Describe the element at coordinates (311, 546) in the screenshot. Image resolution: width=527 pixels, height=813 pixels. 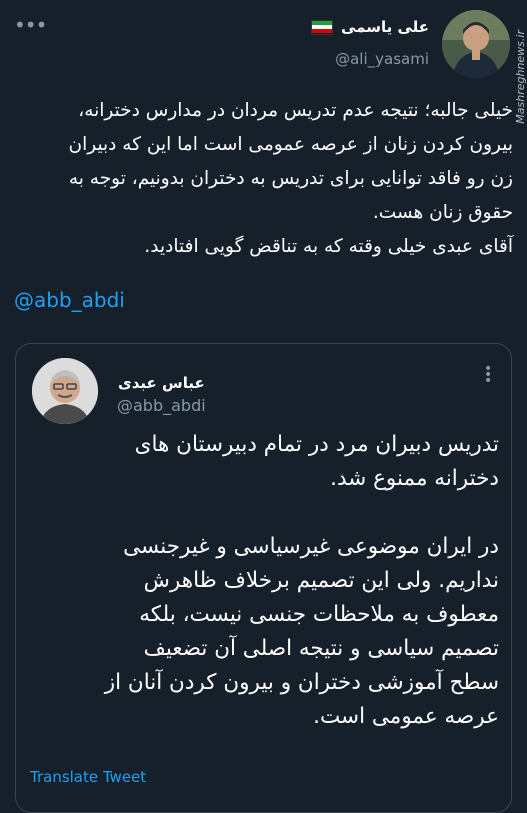
I see `quoted-text-line: در ایران موضوعی غیرسیاسی و غیرجنسی` at that location.